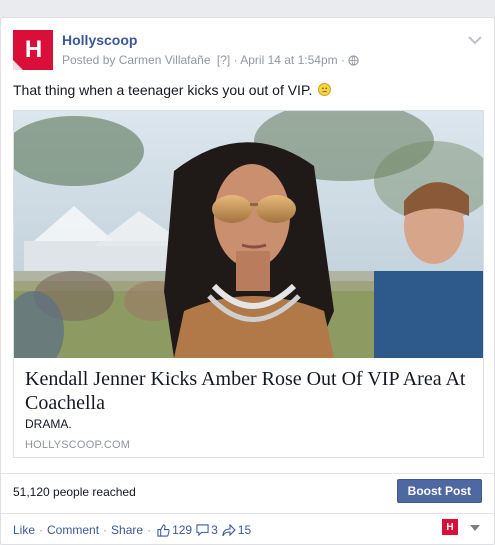 The height and width of the screenshot is (545, 495). What do you see at coordinates (325, 89) in the screenshot?
I see `sad-emoji-icon` at bounding box center [325, 89].